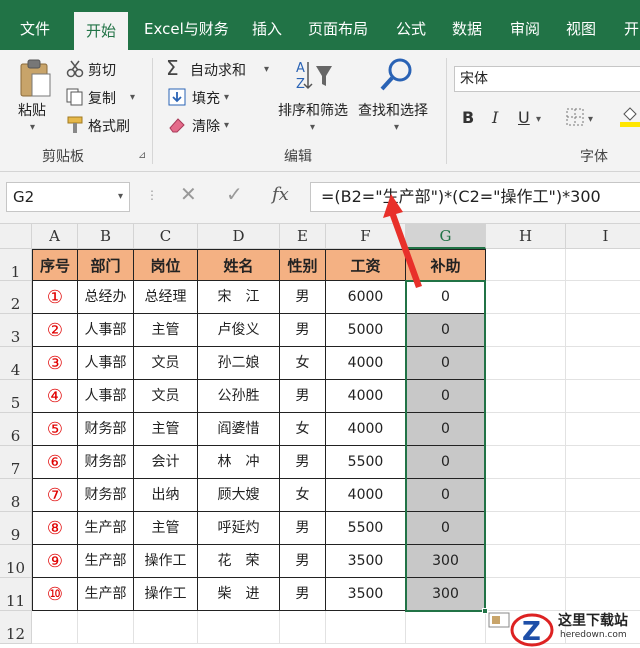 The width and height of the screenshot is (640, 648). I want to click on row-header-9: 9, so click(16, 528).